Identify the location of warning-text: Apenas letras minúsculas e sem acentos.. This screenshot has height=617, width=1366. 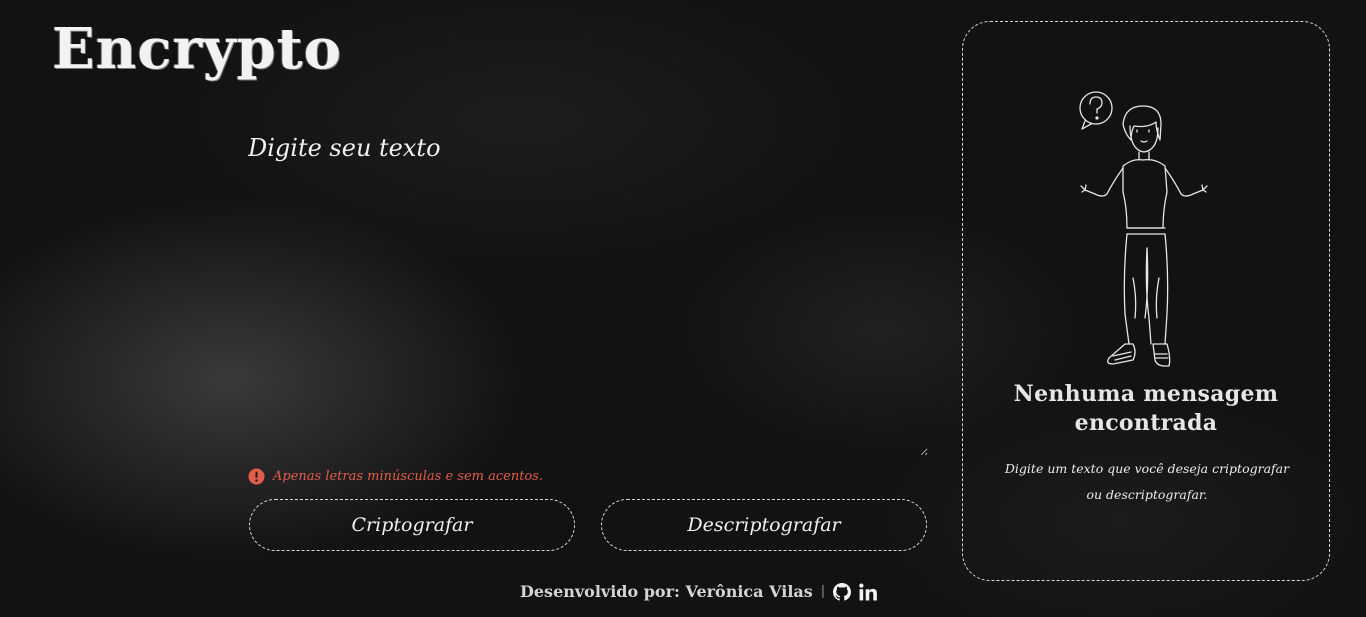
(408, 476).